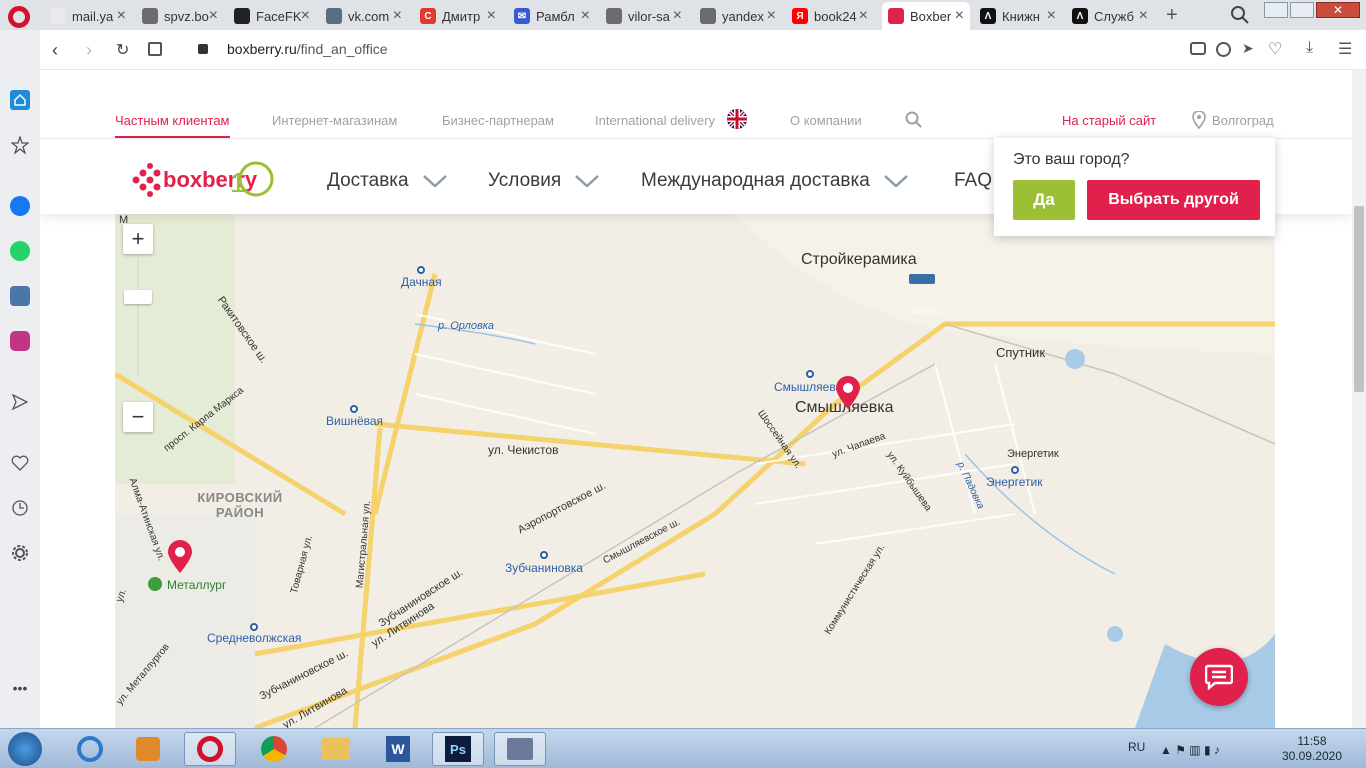 The height and width of the screenshot is (768, 1366). What do you see at coordinates (20, 402) in the screenshot?
I see `send-icon` at bounding box center [20, 402].